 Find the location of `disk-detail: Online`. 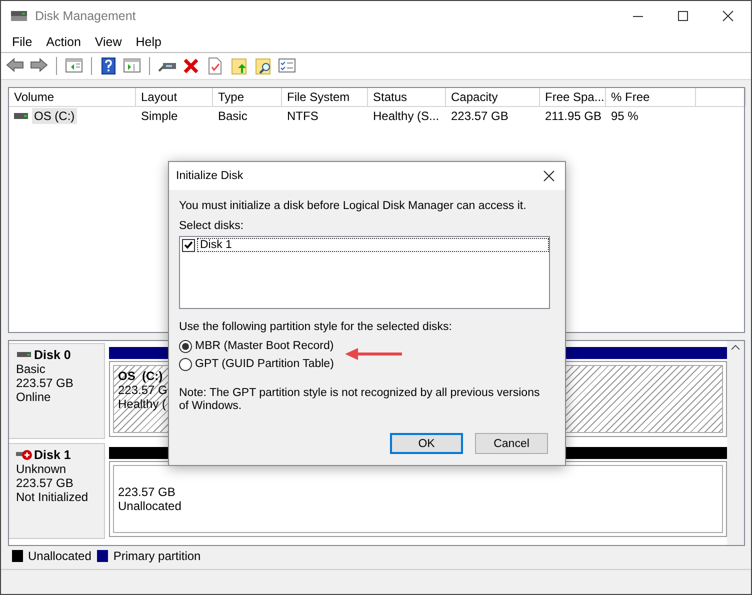

disk-detail: Online is located at coordinates (34, 397).